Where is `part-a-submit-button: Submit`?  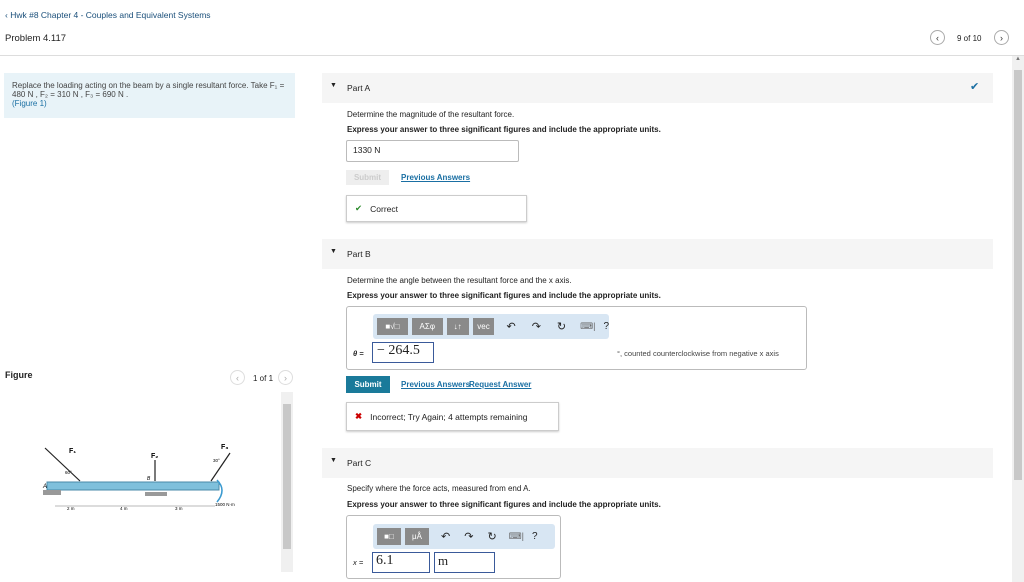
part-a-submit-button: Submit is located at coordinates (367, 177).